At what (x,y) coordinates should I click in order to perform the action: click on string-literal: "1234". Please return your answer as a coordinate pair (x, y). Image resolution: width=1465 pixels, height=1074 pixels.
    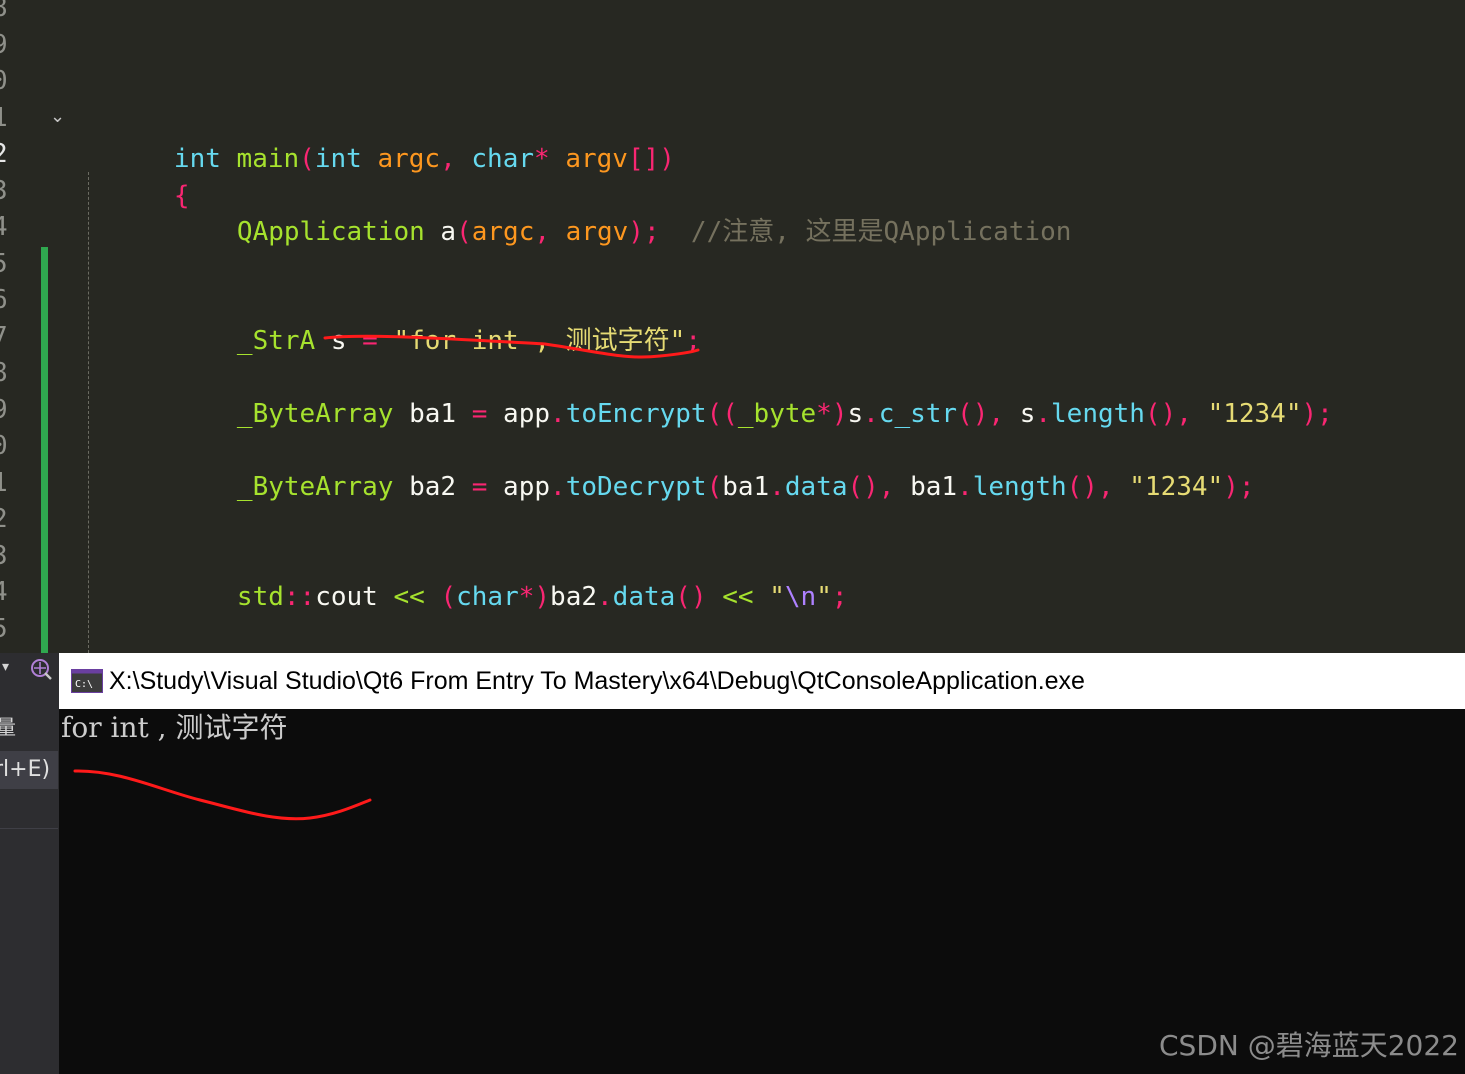
    Looking at the image, I should click on (1176, 487).